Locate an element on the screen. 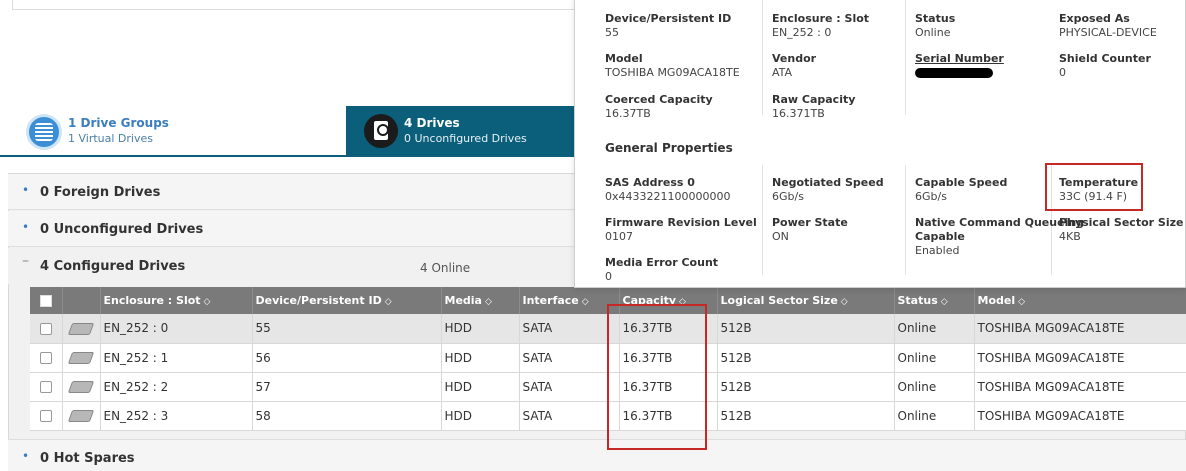 Image resolution: width=1186 pixels, height=471 pixels. prop-raw-capacity: Raw Capacity 16.371TB is located at coordinates (814, 106).